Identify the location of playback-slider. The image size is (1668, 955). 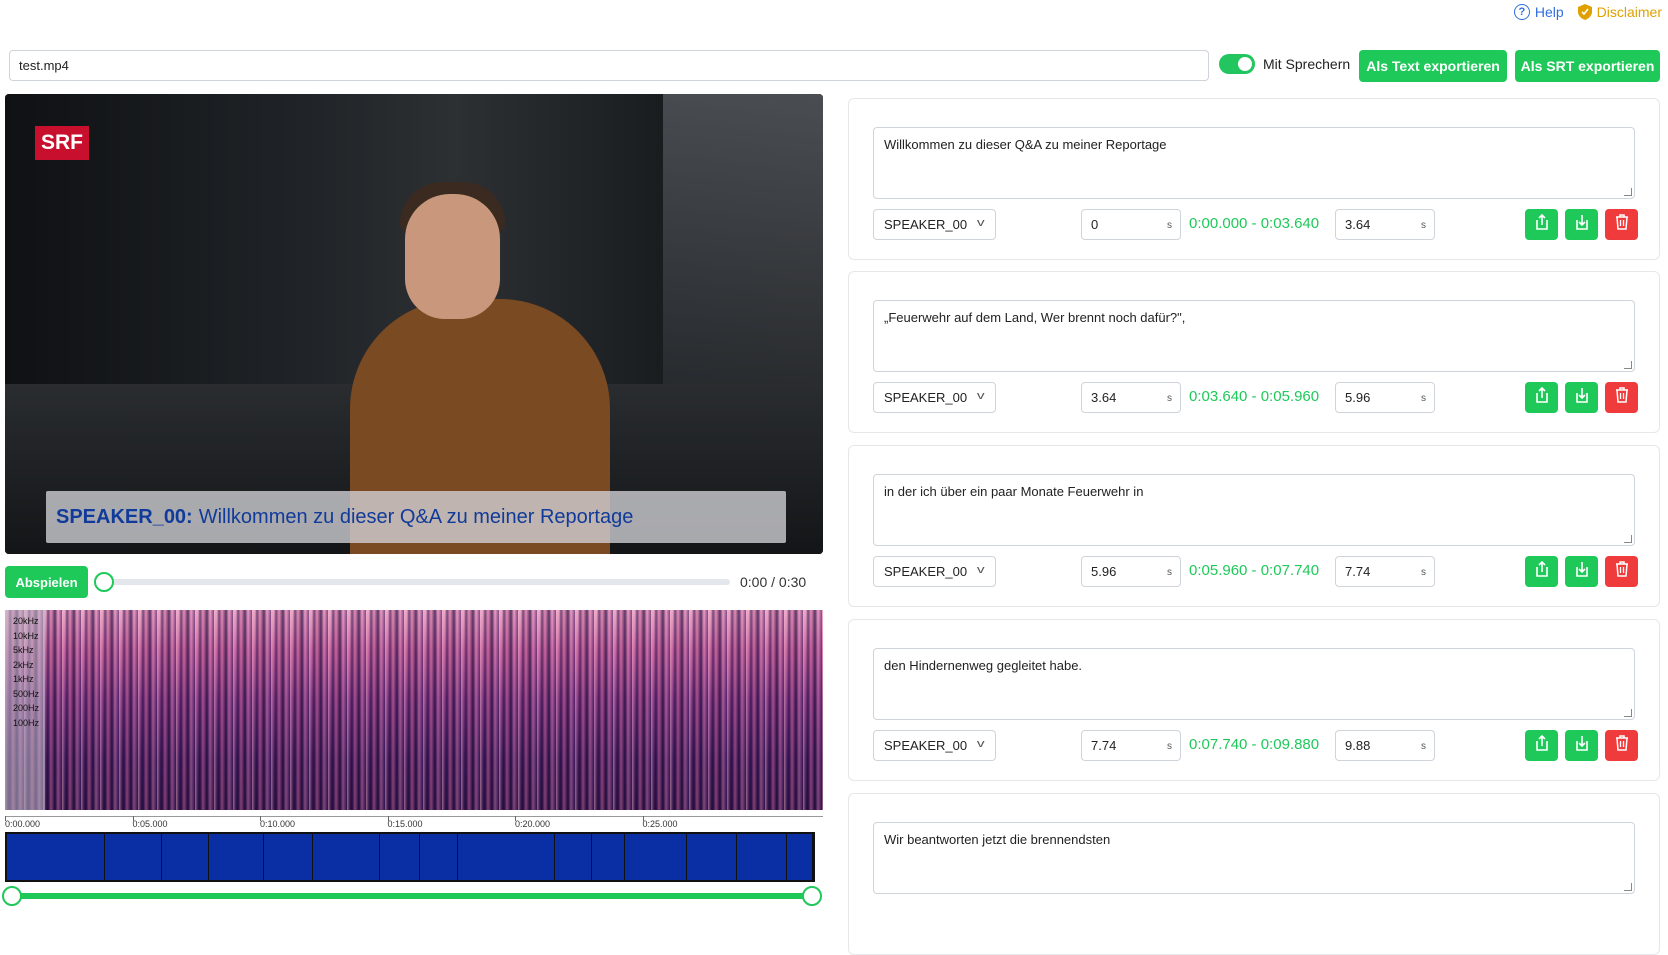
(412, 582).